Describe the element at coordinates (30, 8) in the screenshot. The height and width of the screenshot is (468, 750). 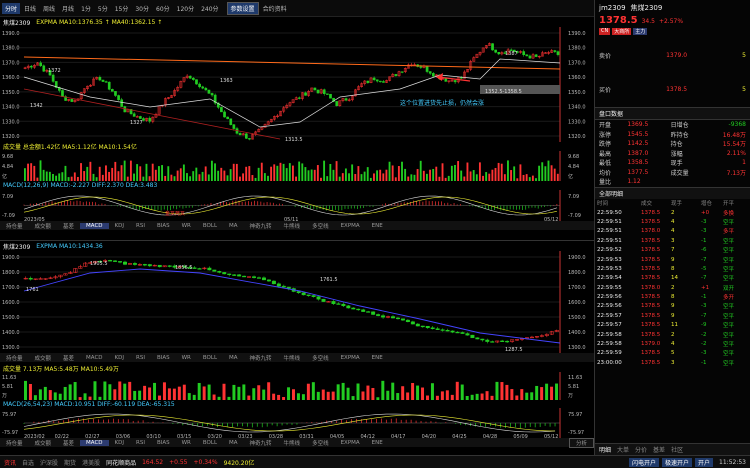
I see `period-tab: 日线` at that location.